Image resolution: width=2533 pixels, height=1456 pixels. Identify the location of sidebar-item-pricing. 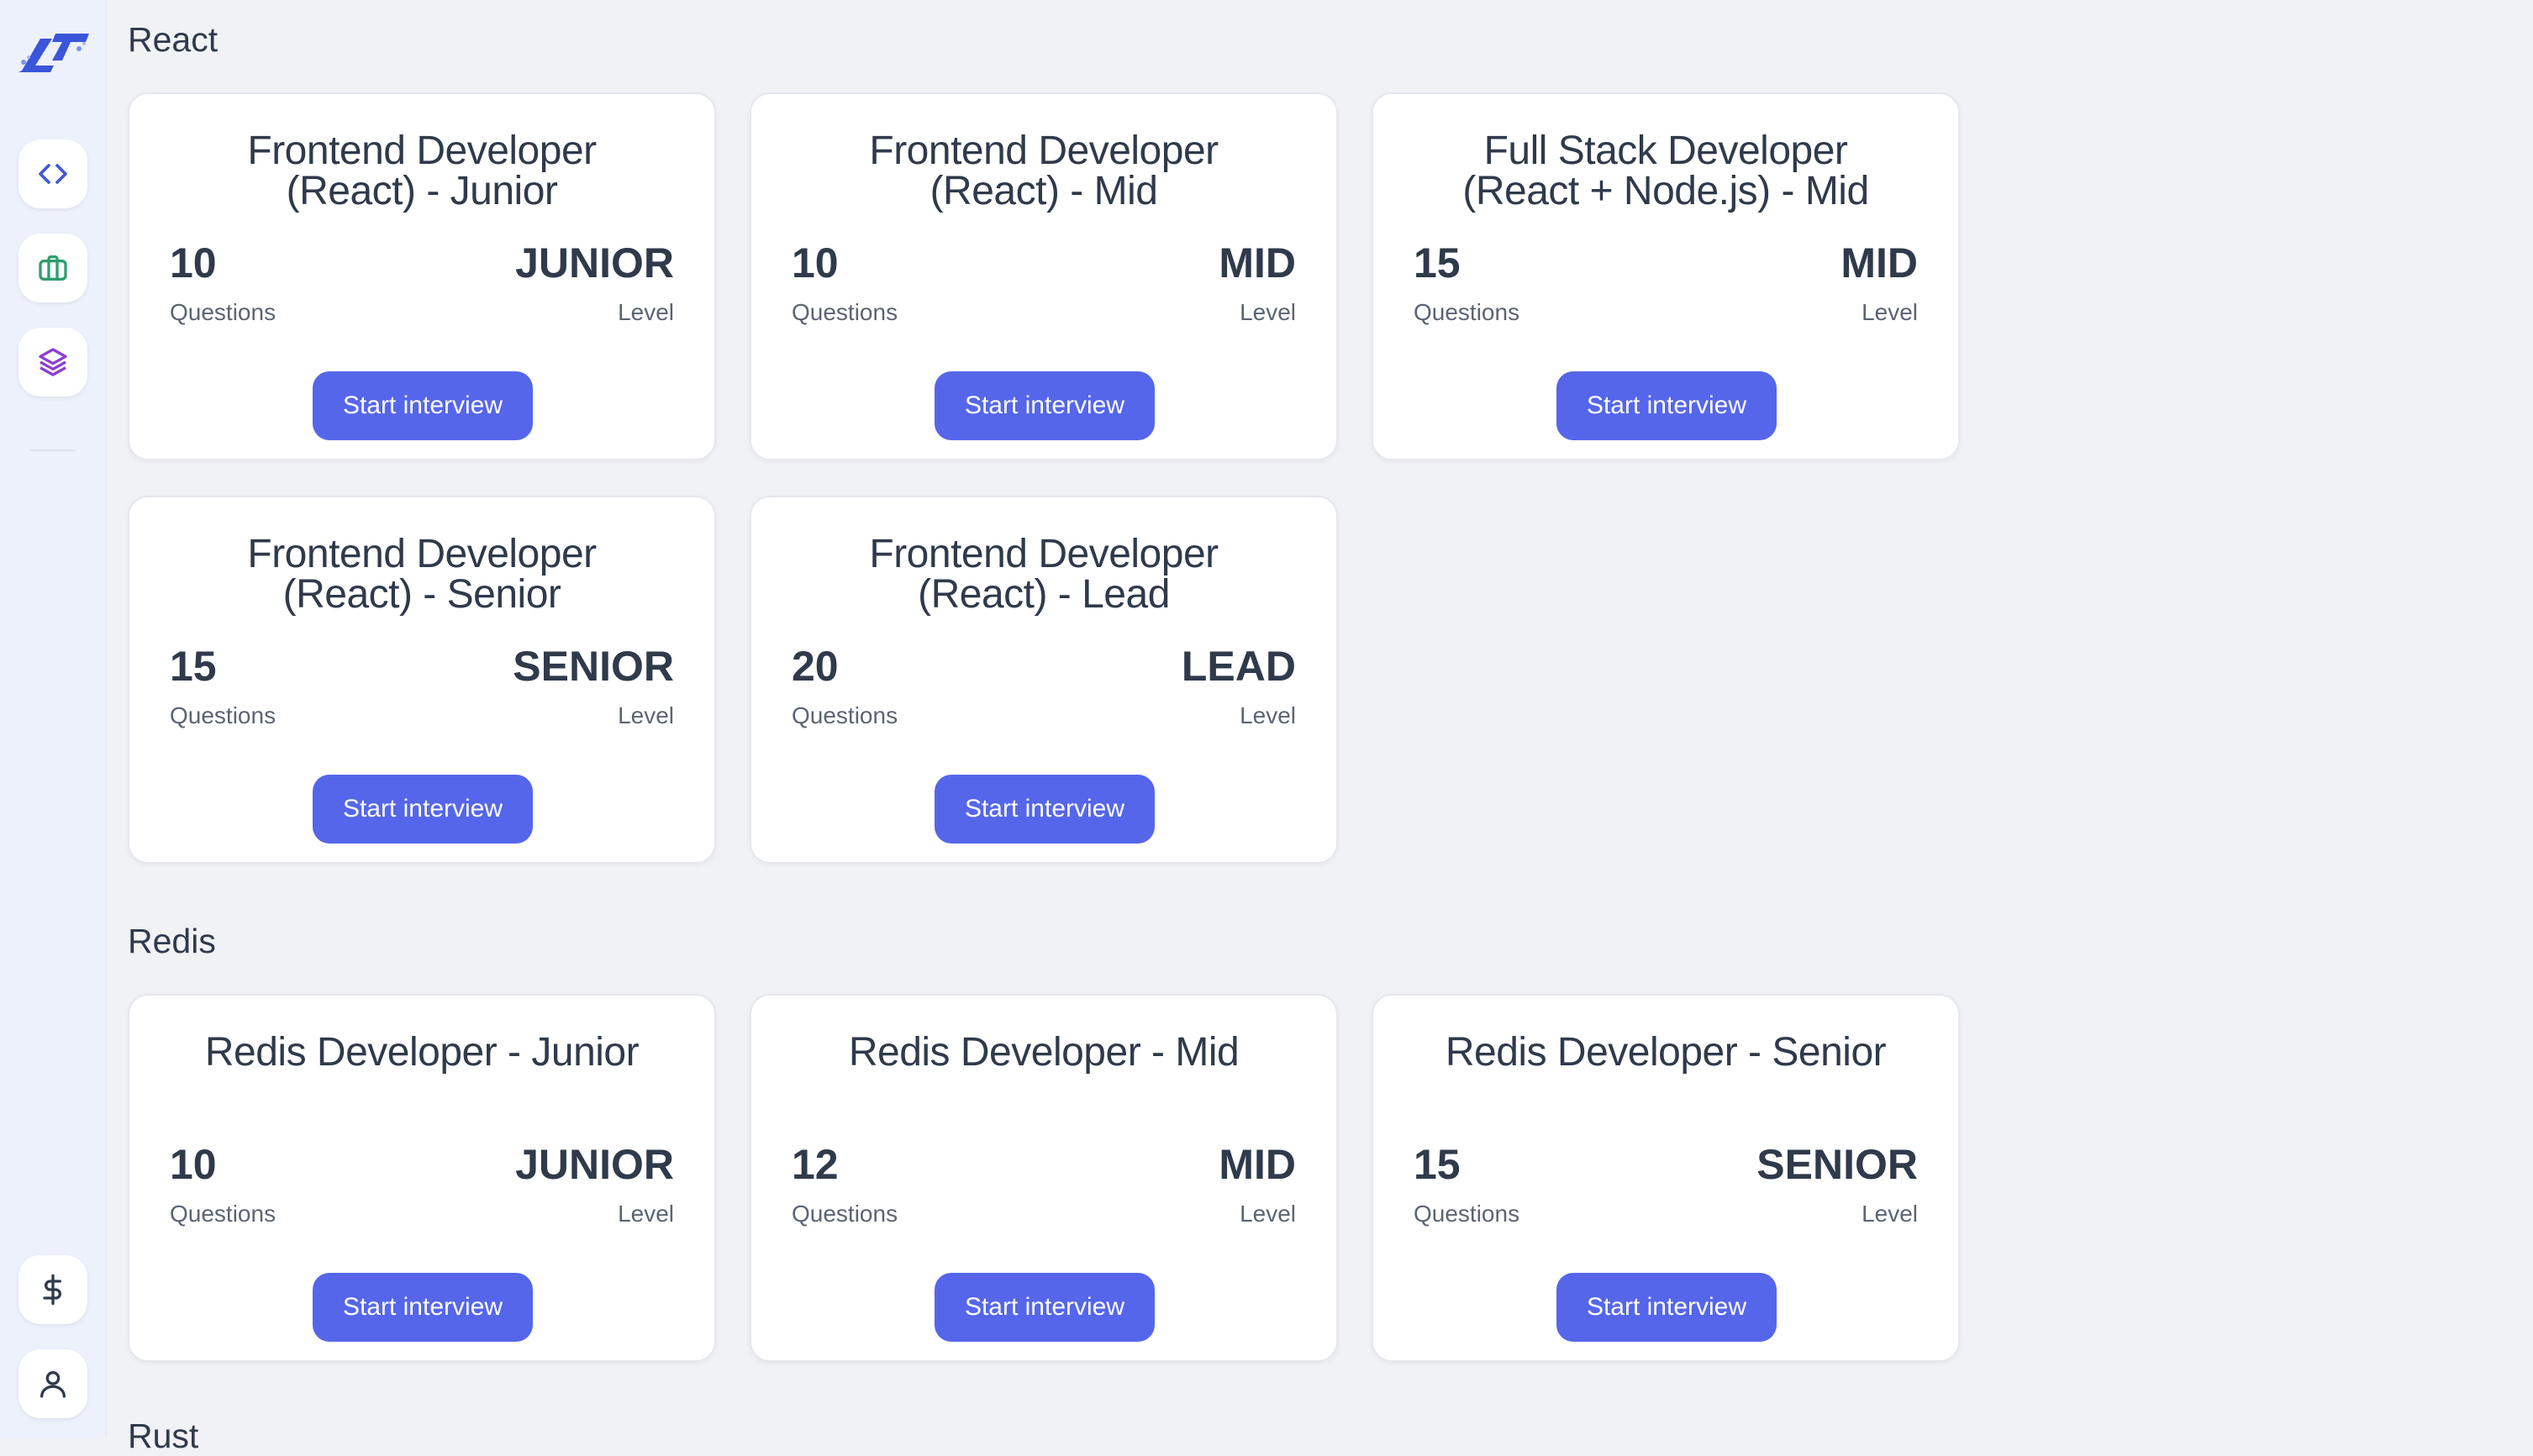
(52, 1289).